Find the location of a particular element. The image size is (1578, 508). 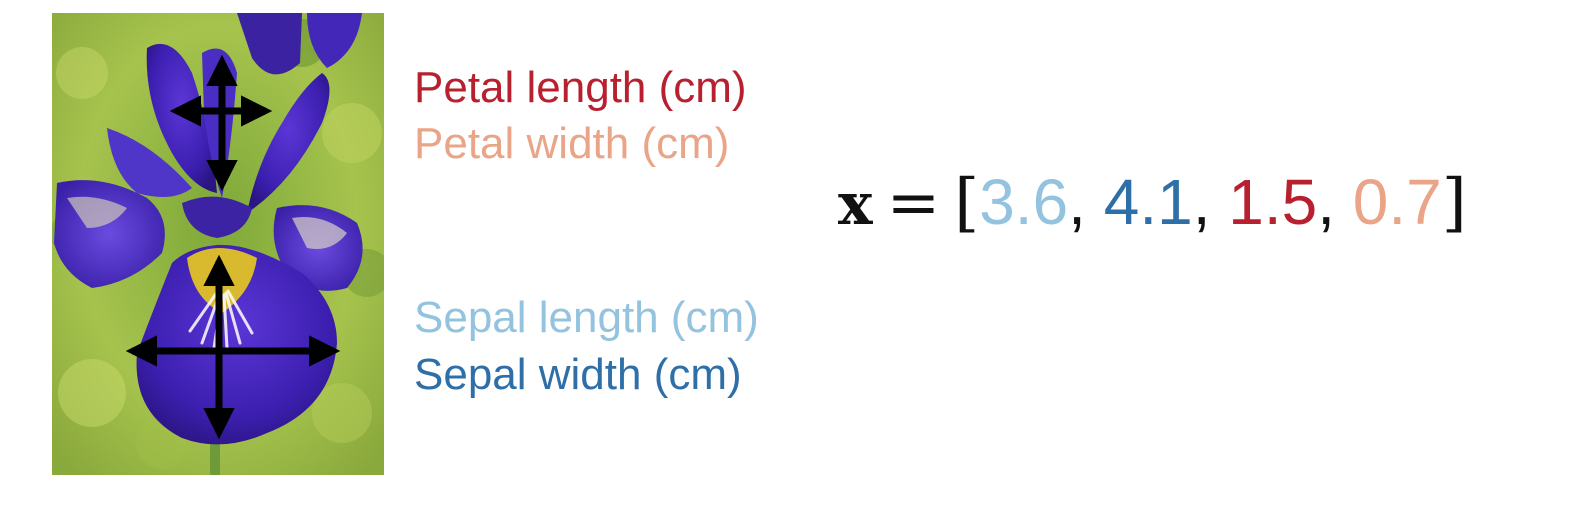

vector-symbol: x is located at coordinates (855, 204).